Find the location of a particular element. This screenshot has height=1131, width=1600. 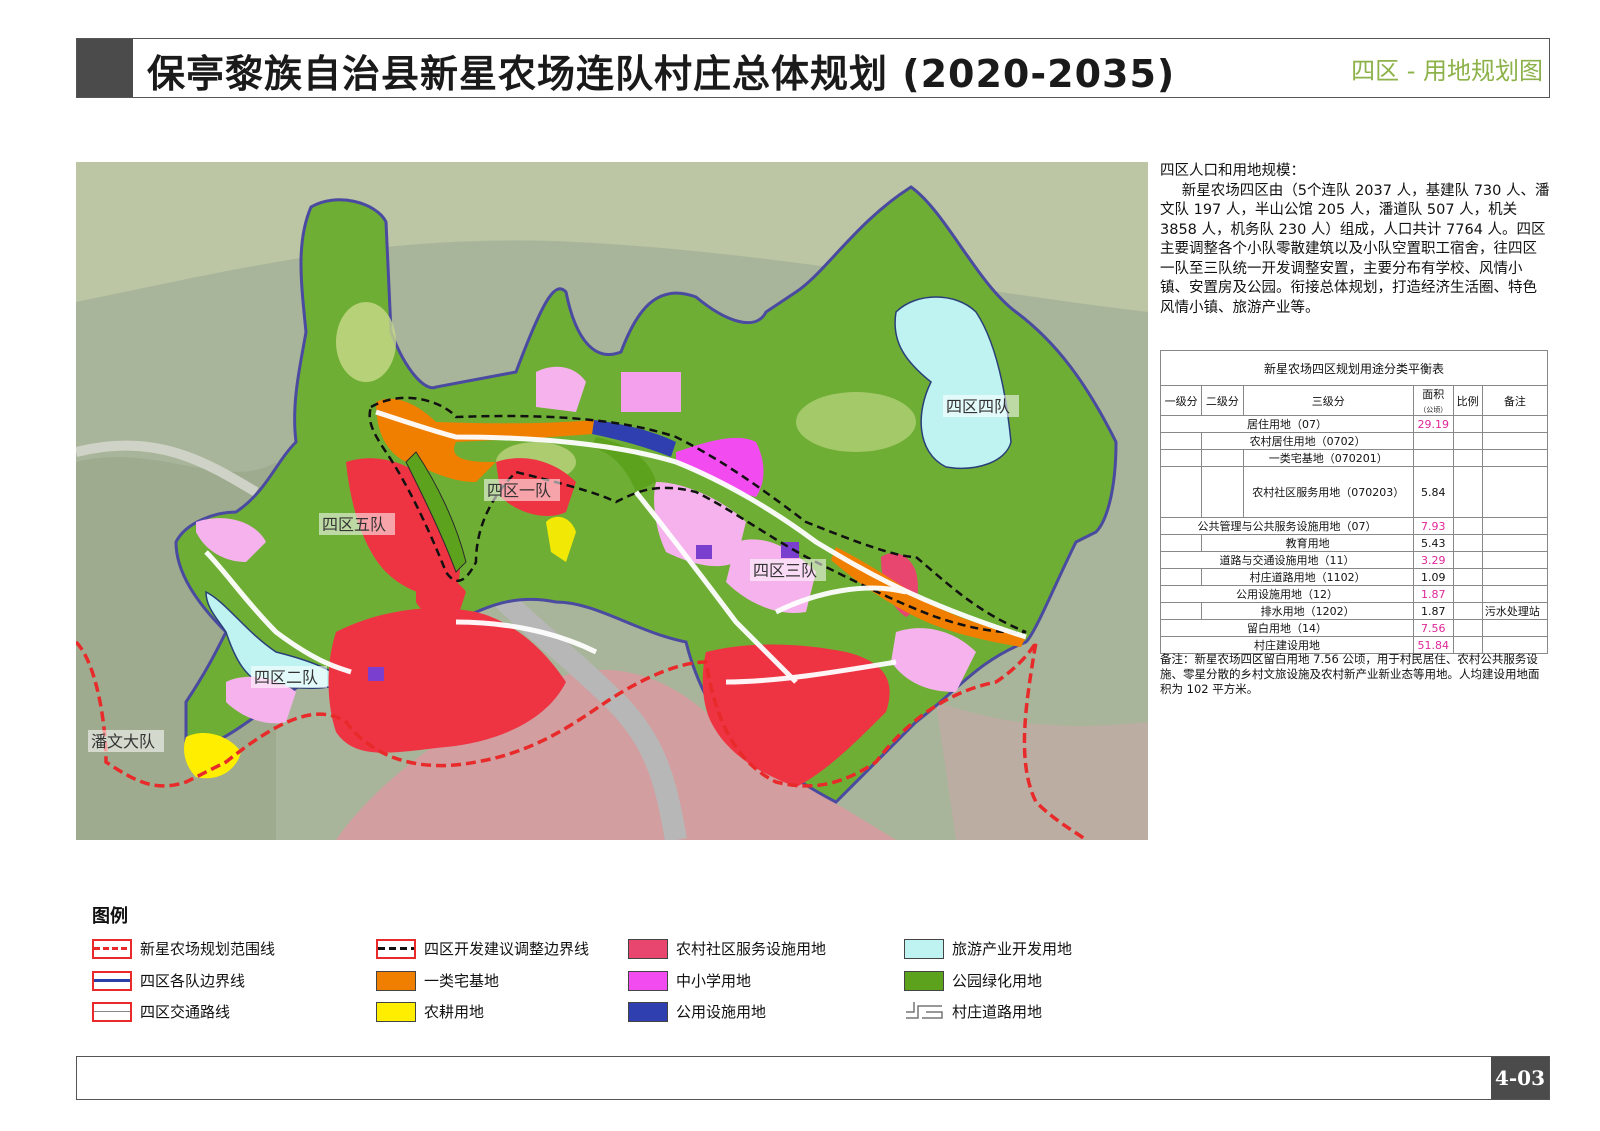

table-row: 公用设施用地（12） 1.87 is located at coordinates (1354, 594).